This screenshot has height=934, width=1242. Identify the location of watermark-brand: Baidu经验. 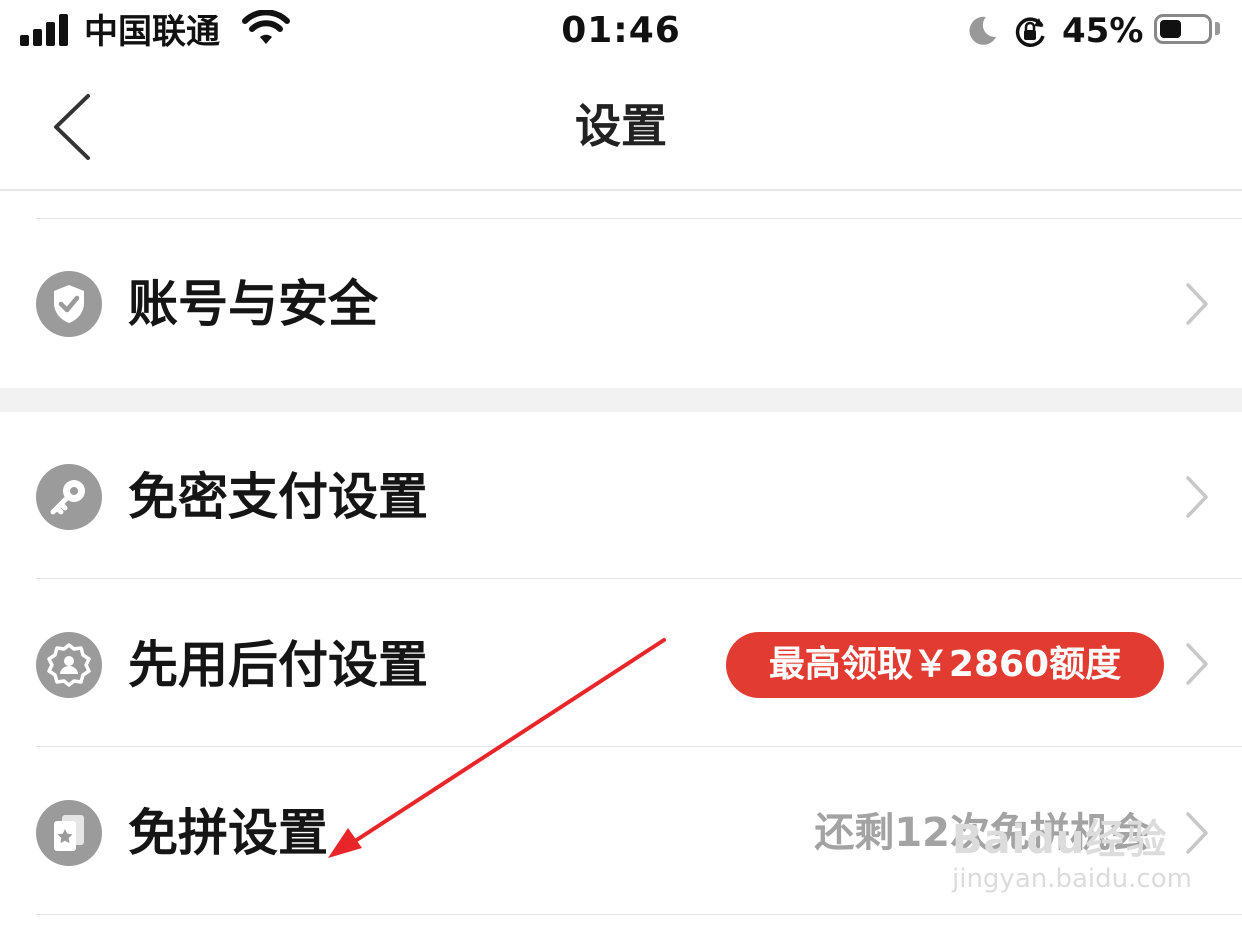
(1060, 840).